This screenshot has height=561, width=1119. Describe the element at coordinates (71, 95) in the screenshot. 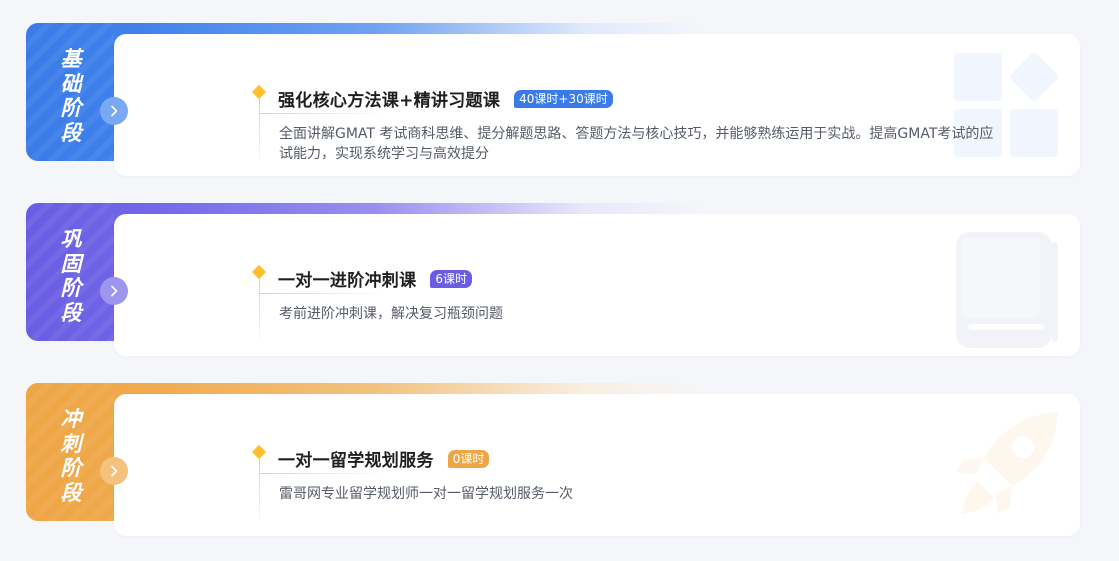

I see `stage-label: 基础阶段` at that location.